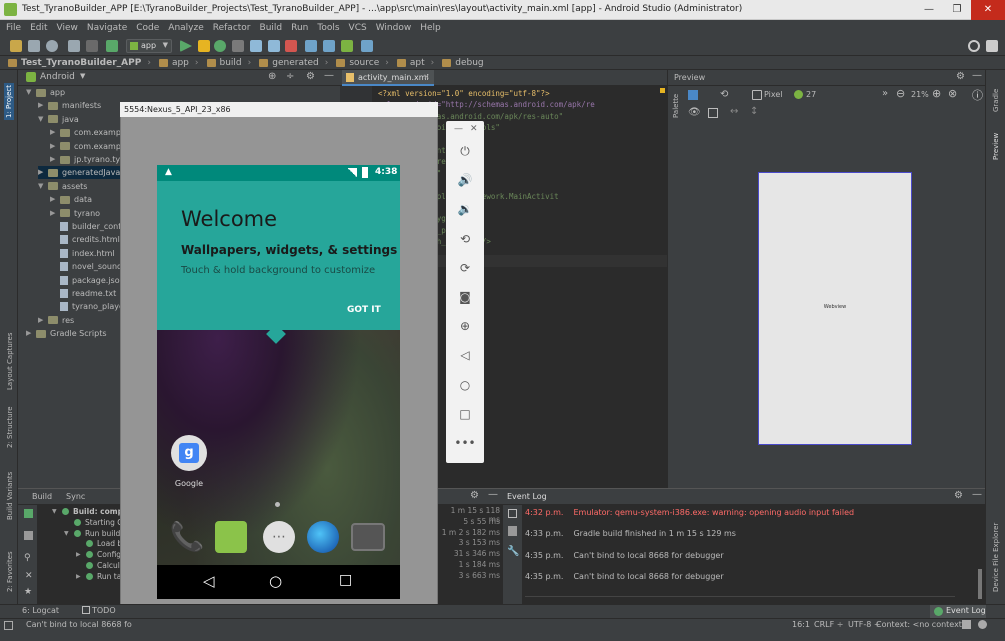 The height and width of the screenshot is (641, 1005). I want to click on profile-icon, so click(256, 46).